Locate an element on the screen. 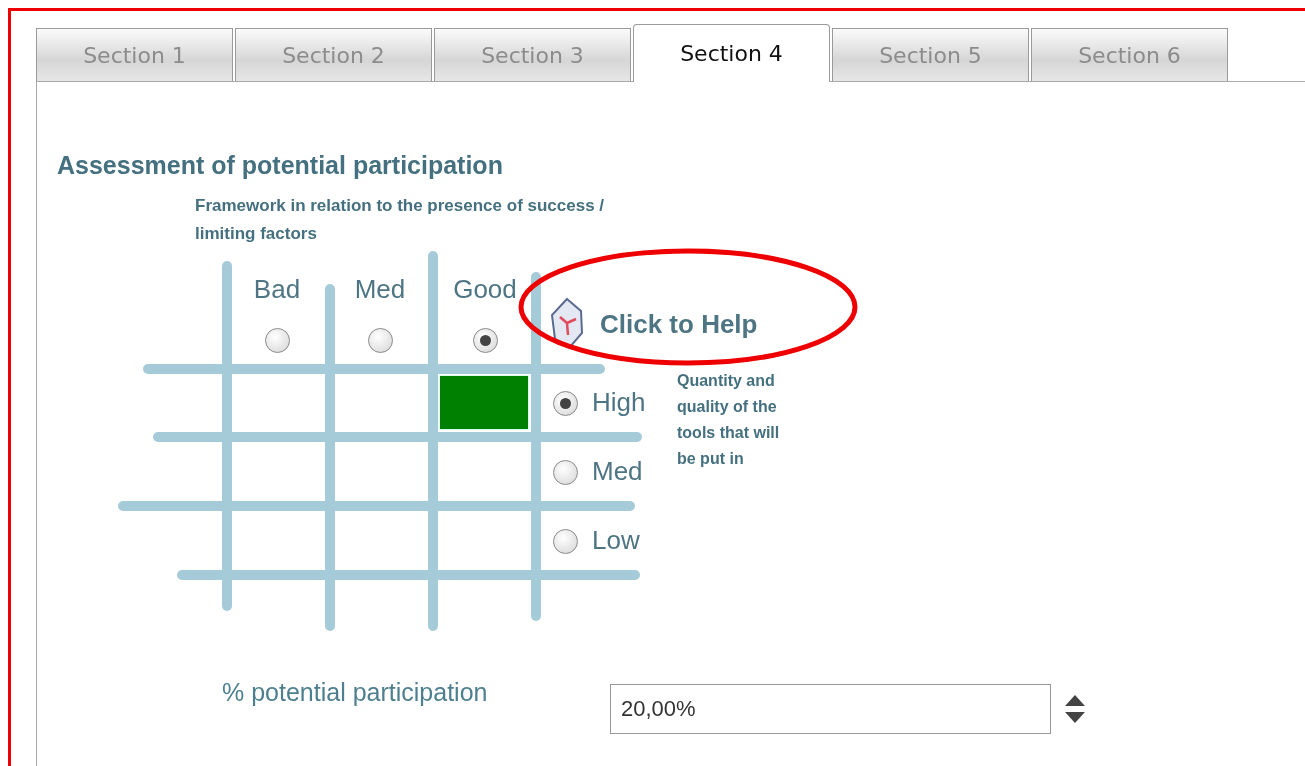 The width and height of the screenshot is (1305, 766). axis-description: Quantity and quality of the tools that will be put in is located at coordinates (729, 420).